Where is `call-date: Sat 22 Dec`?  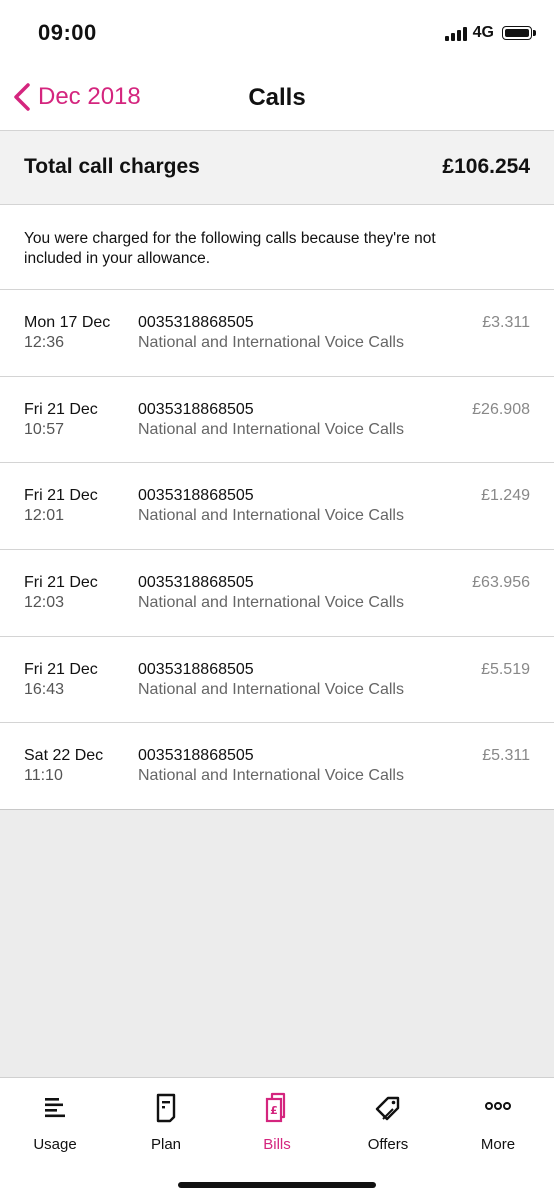
call-date: Sat 22 Dec is located at coordinates (64, 756).